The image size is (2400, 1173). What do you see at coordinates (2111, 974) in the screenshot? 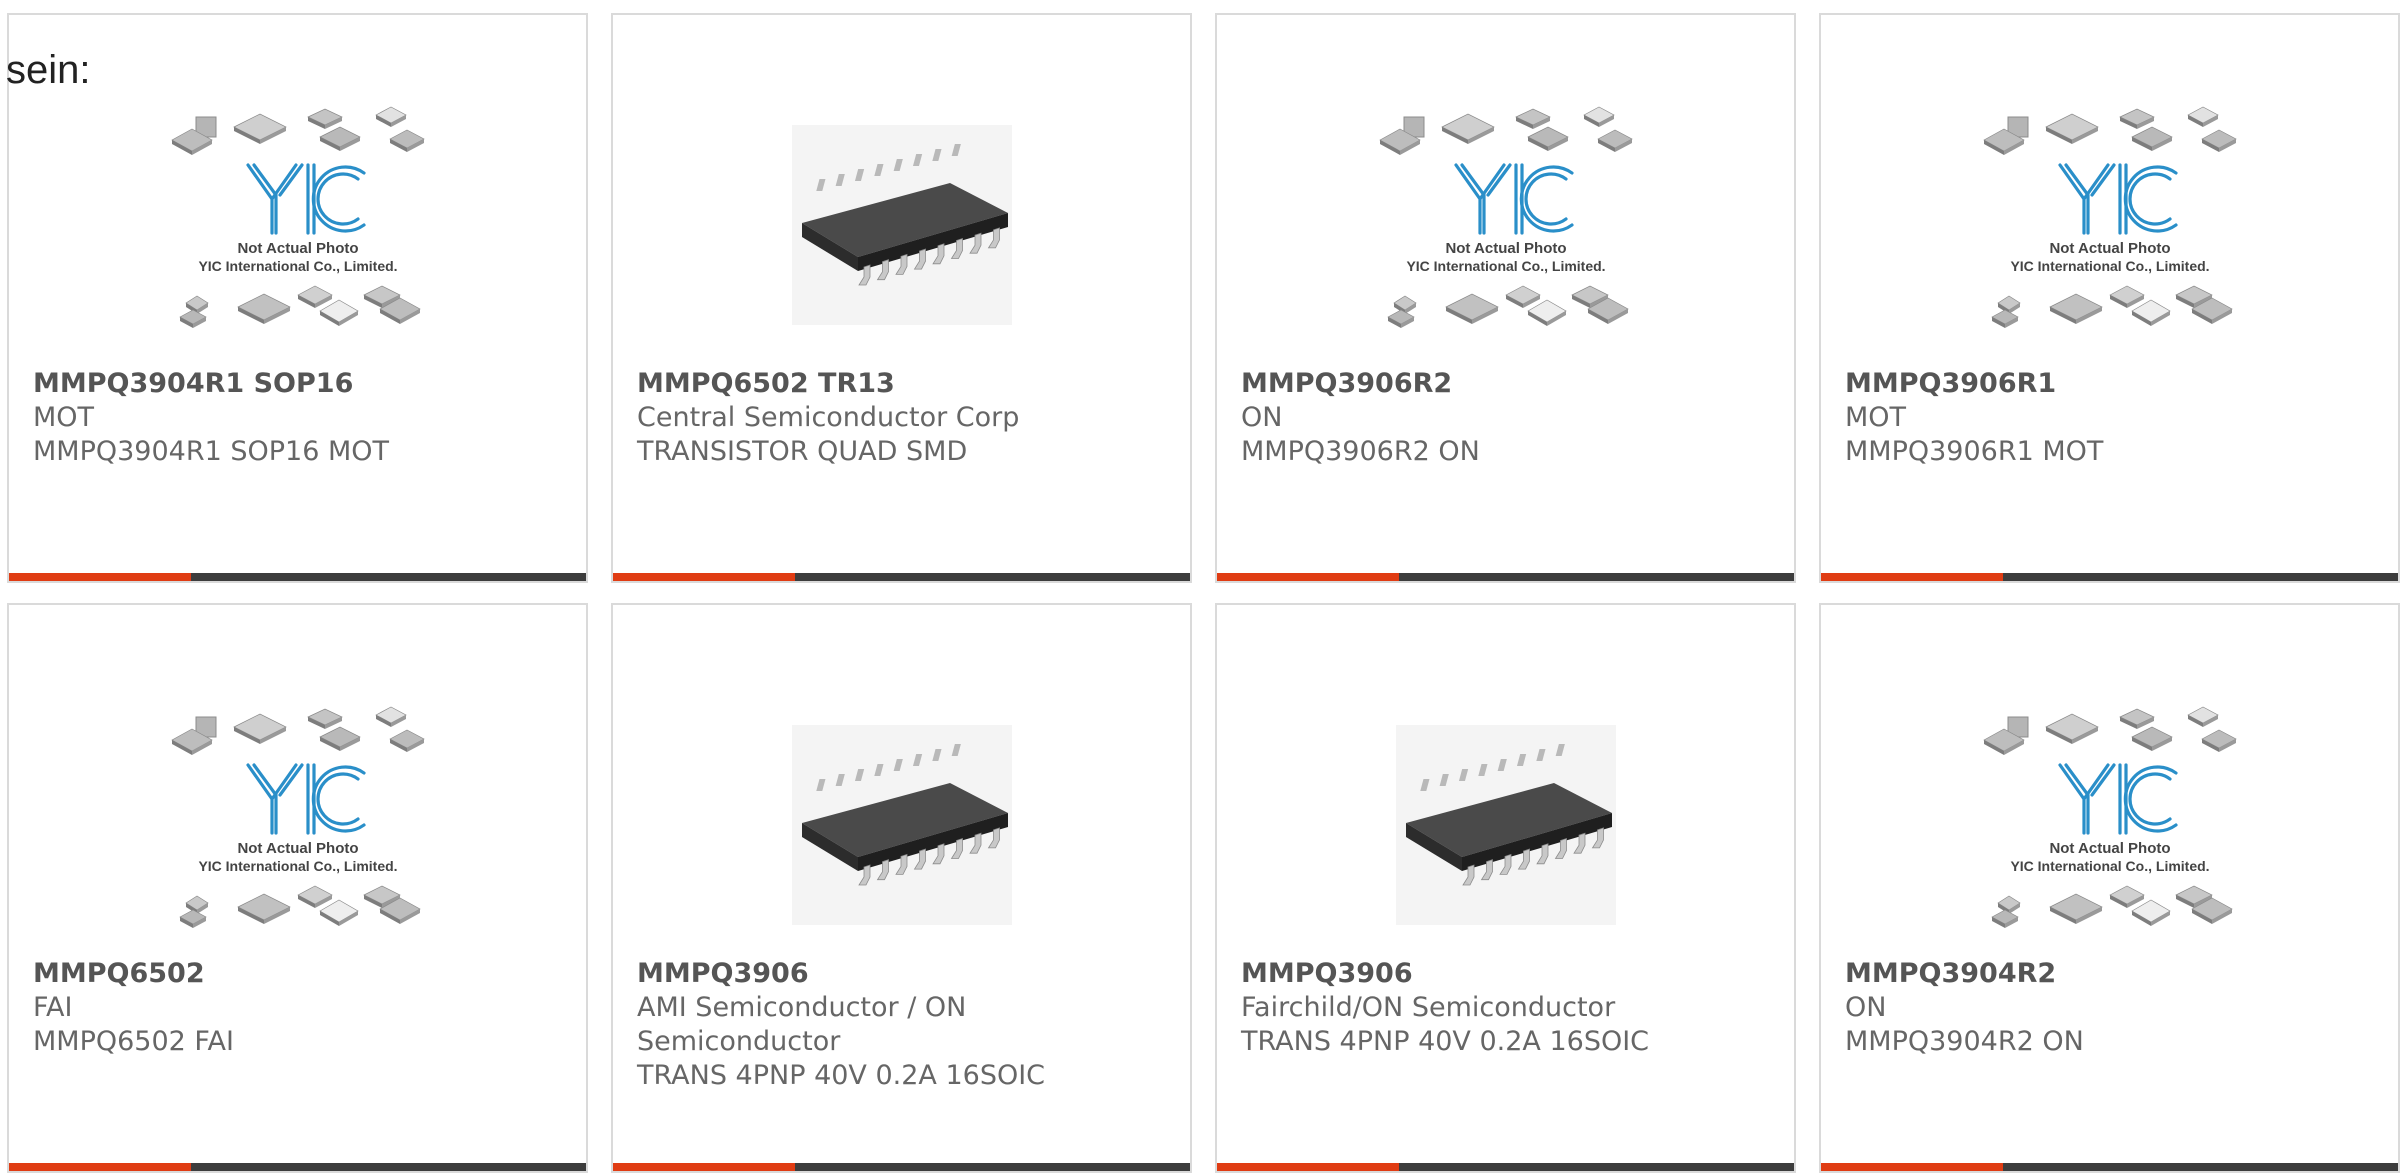
I see `product-part-number: MMPQ3904R2` at bounding box center [2111, 974].